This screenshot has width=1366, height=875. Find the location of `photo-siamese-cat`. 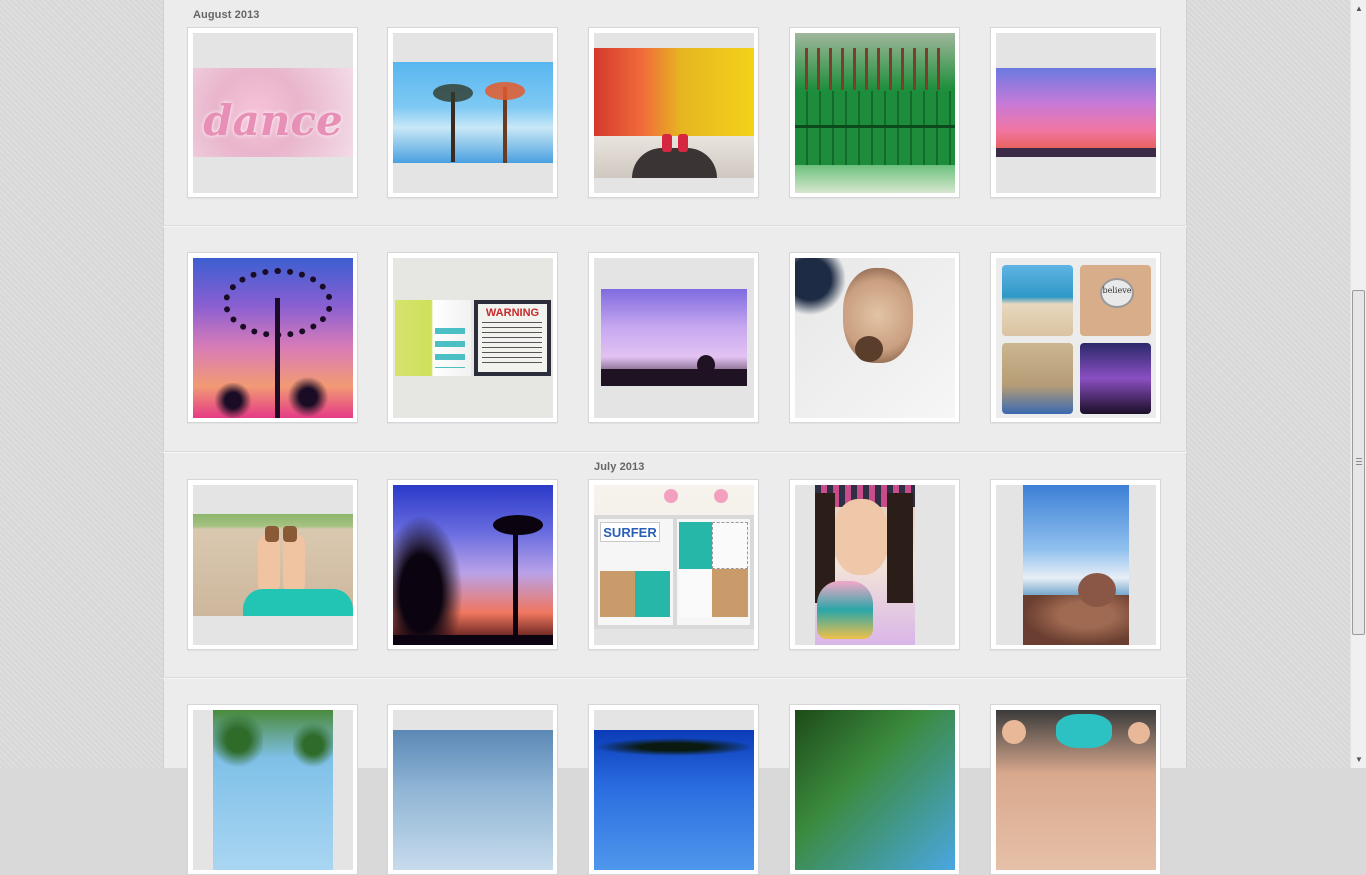

photo-siamese-cat is located at coordinates (875, 338).